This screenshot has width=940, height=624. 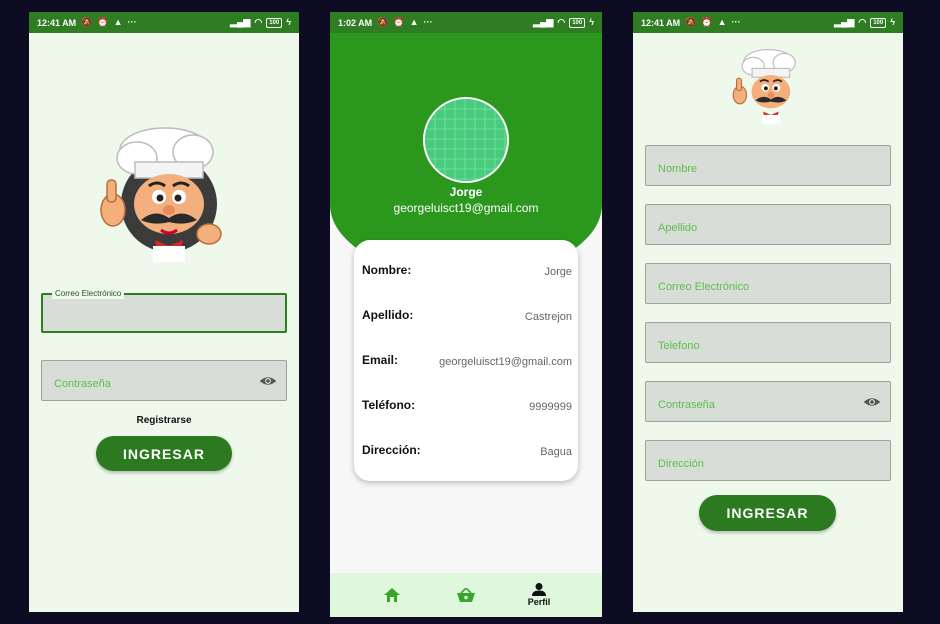 What do you see at coordinates (88, 294) in the screenshot?
I see `email-field-label: Correo Electrónico` at bounding box center [88, 294].